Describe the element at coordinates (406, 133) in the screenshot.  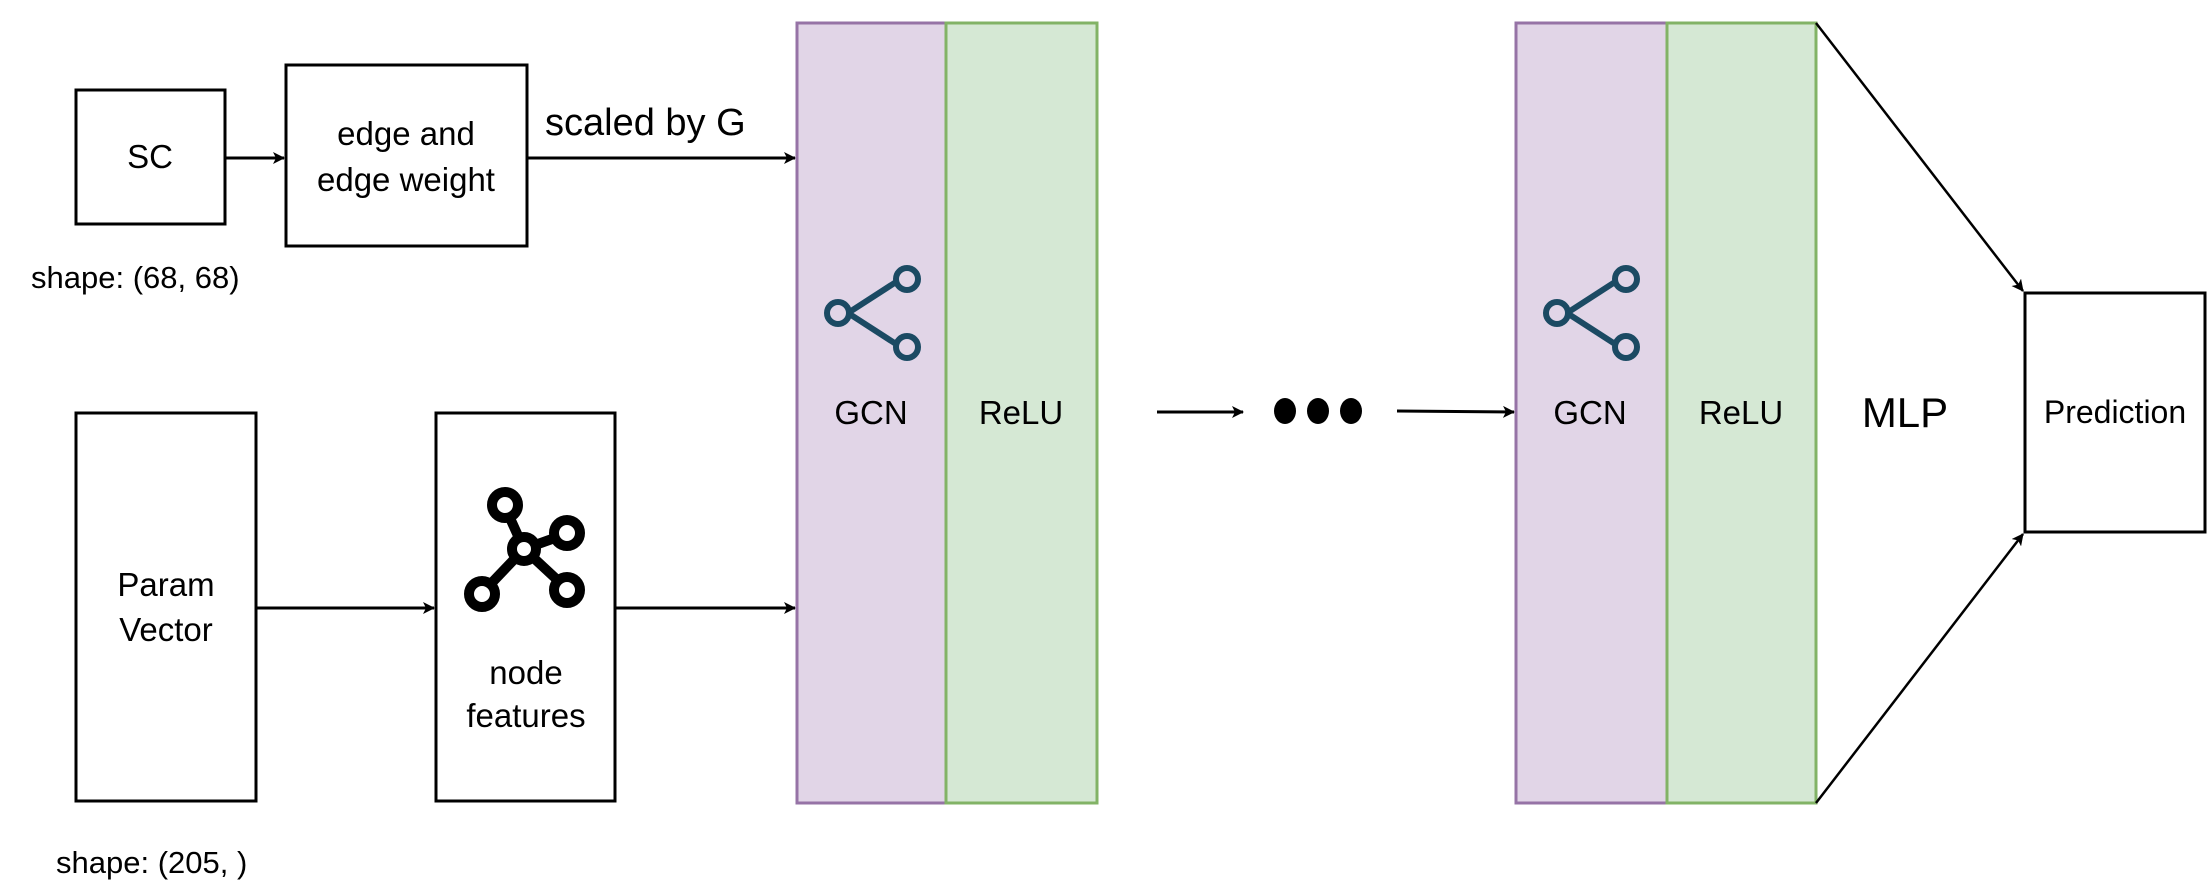
I see `edge-label-line1: edge and` at that location.